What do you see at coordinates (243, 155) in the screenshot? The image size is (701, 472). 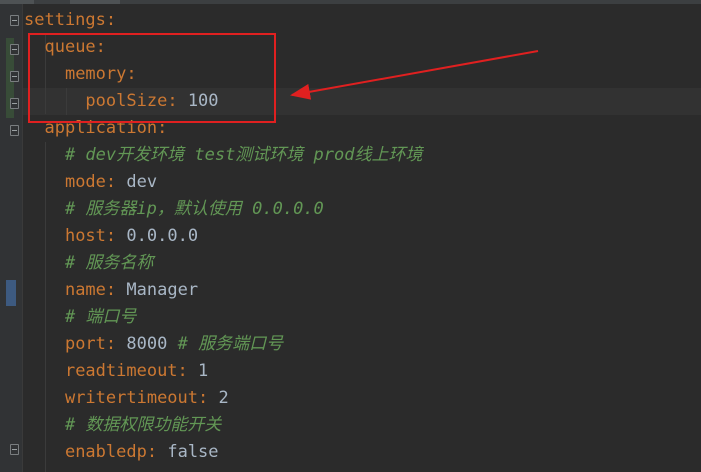 I see `yaml-comment: # dev开发环境 test测试环境 prod线上环境` at bounding box center [243, 155].